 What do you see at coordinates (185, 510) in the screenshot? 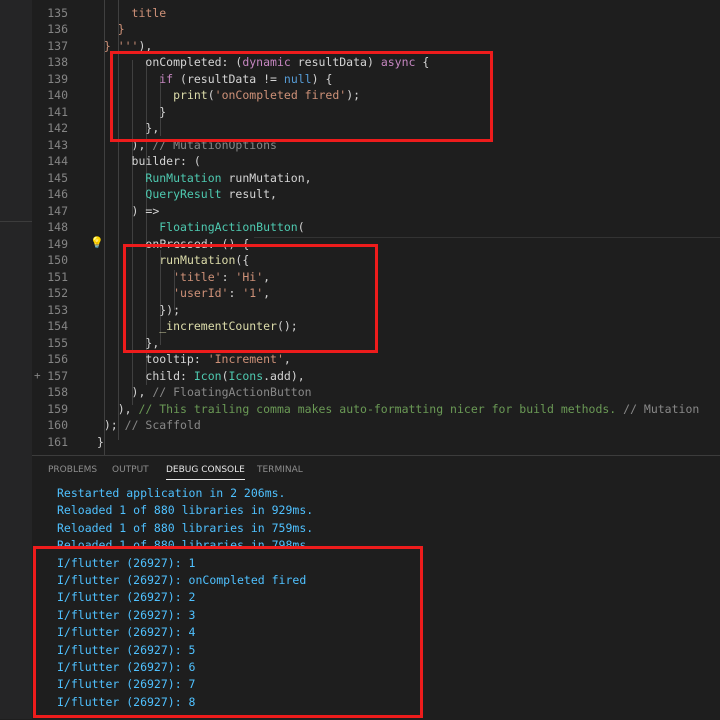
I see `console-line: Reloaded 1 of 880 libraries in 929ms.` at bounding box center [185, 510].